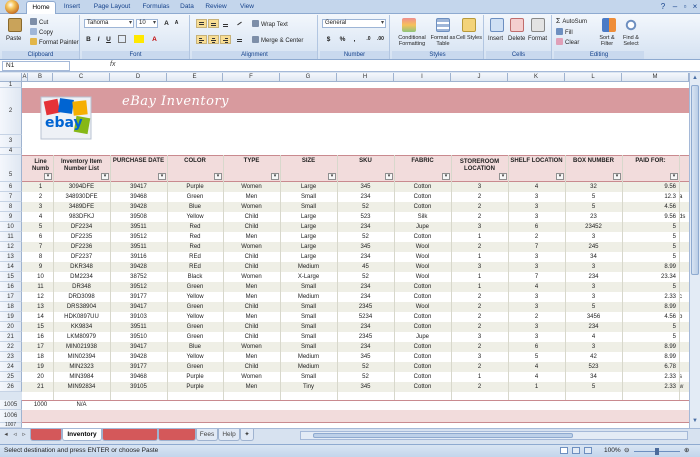 The height and width of the screenshot is (457, 700). I want to click on column-header-d: D, so click(138, 77).